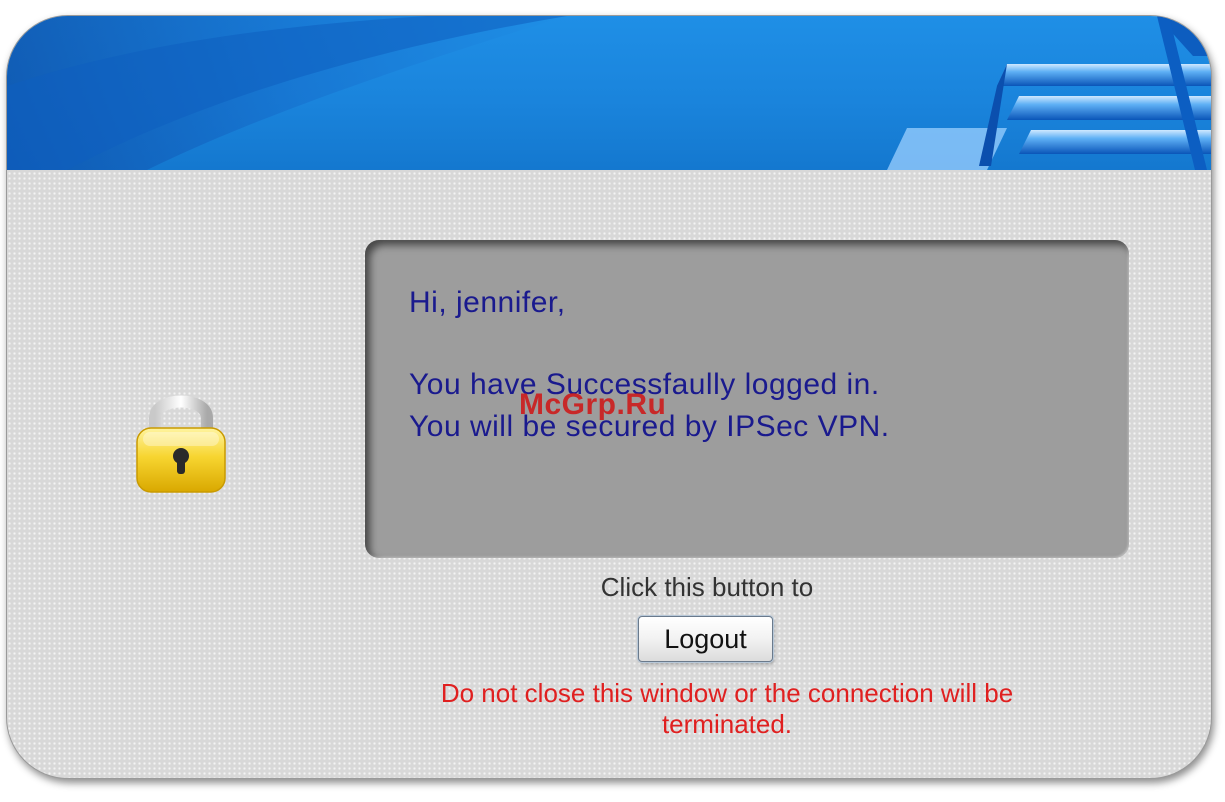 The height and width of the screenshot is (802, 1225). What do you see at coordinates (181, 442) in the screenshot?
I see `padlock-icon` at bounding box center [181, 442].